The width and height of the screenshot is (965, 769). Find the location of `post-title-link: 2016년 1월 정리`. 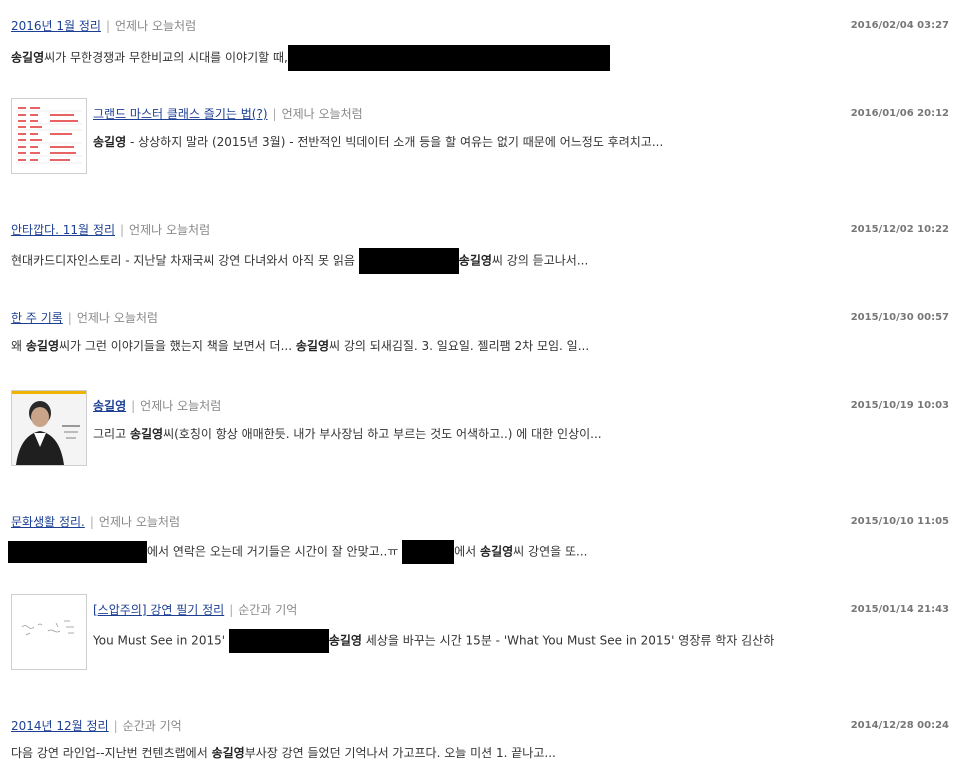

post-title-link: 2016년 1월 정리 is located at coordinates (56, 26).